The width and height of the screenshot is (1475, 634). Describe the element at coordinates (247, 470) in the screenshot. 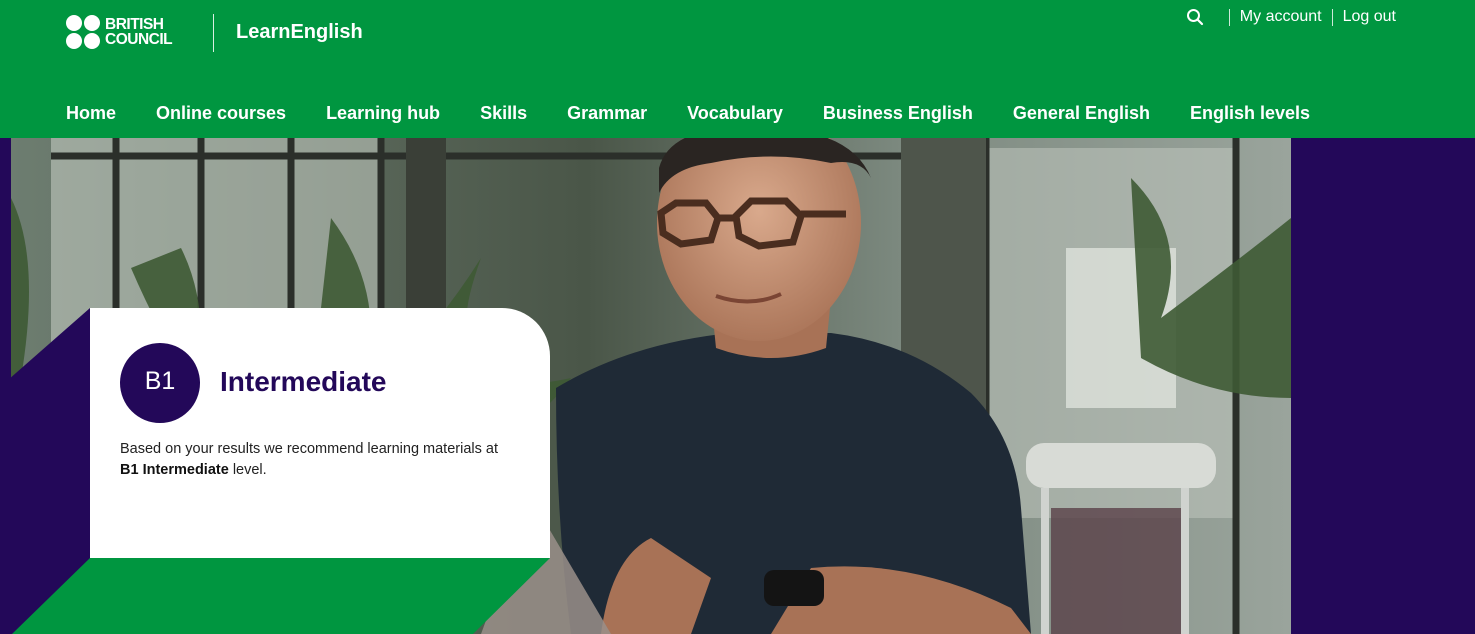

I see `level-desc-suffix: level.` at that location.